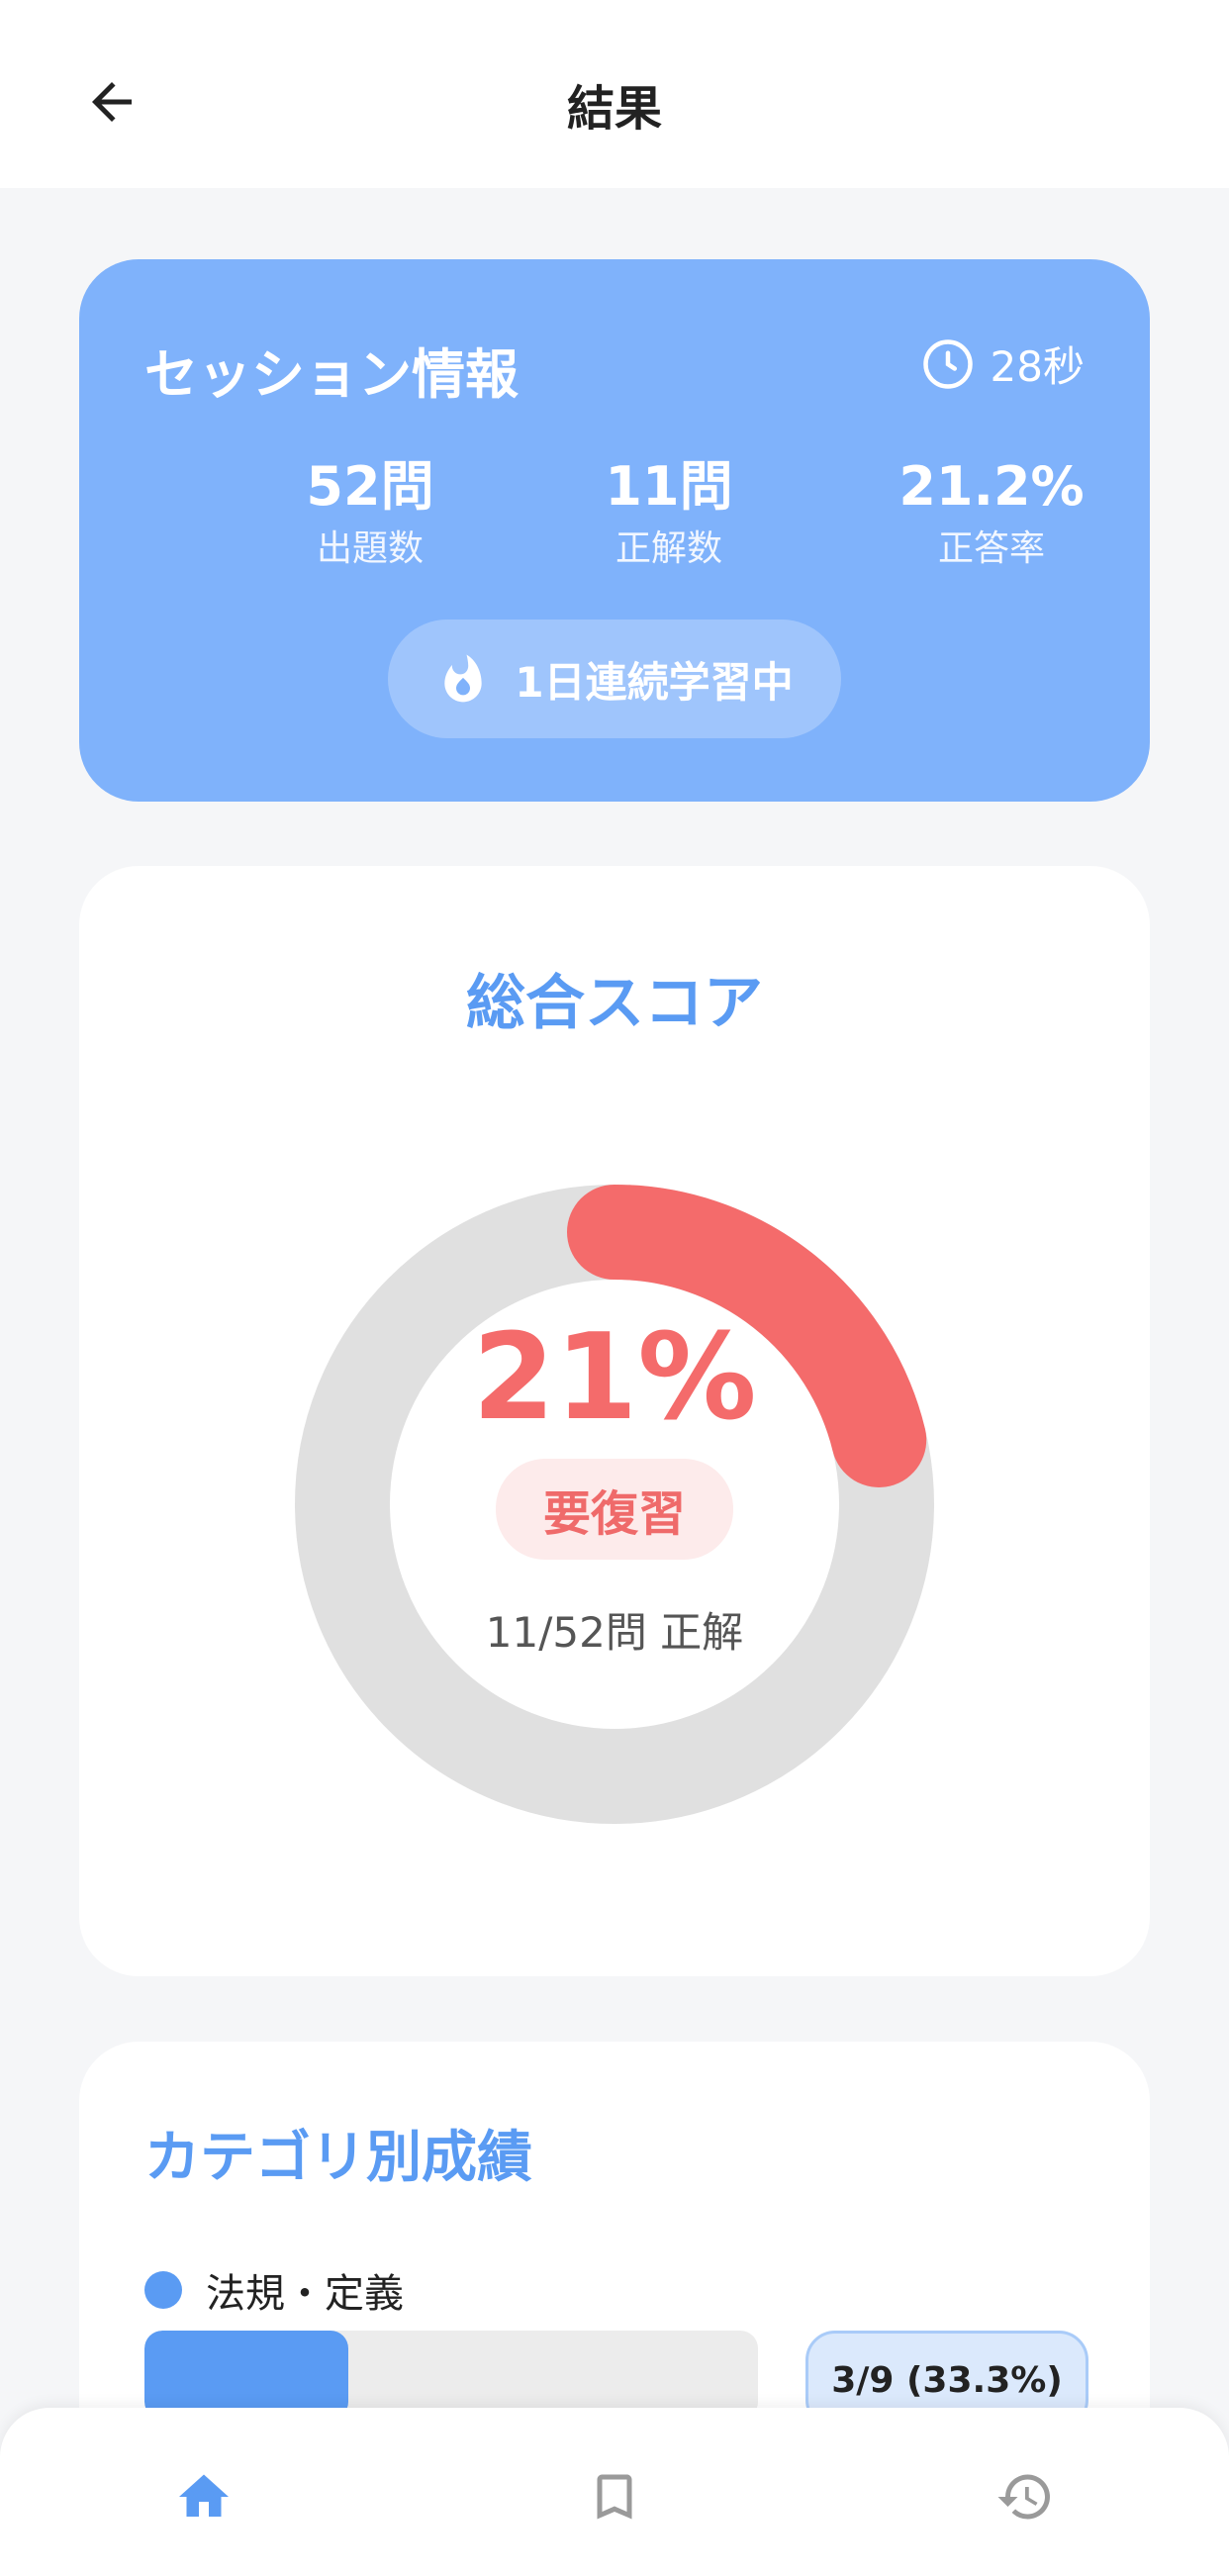 The width and height of the screenshot is (1229, 2576). I want to click on category-label: 法規・定義, so click(274, 2290).